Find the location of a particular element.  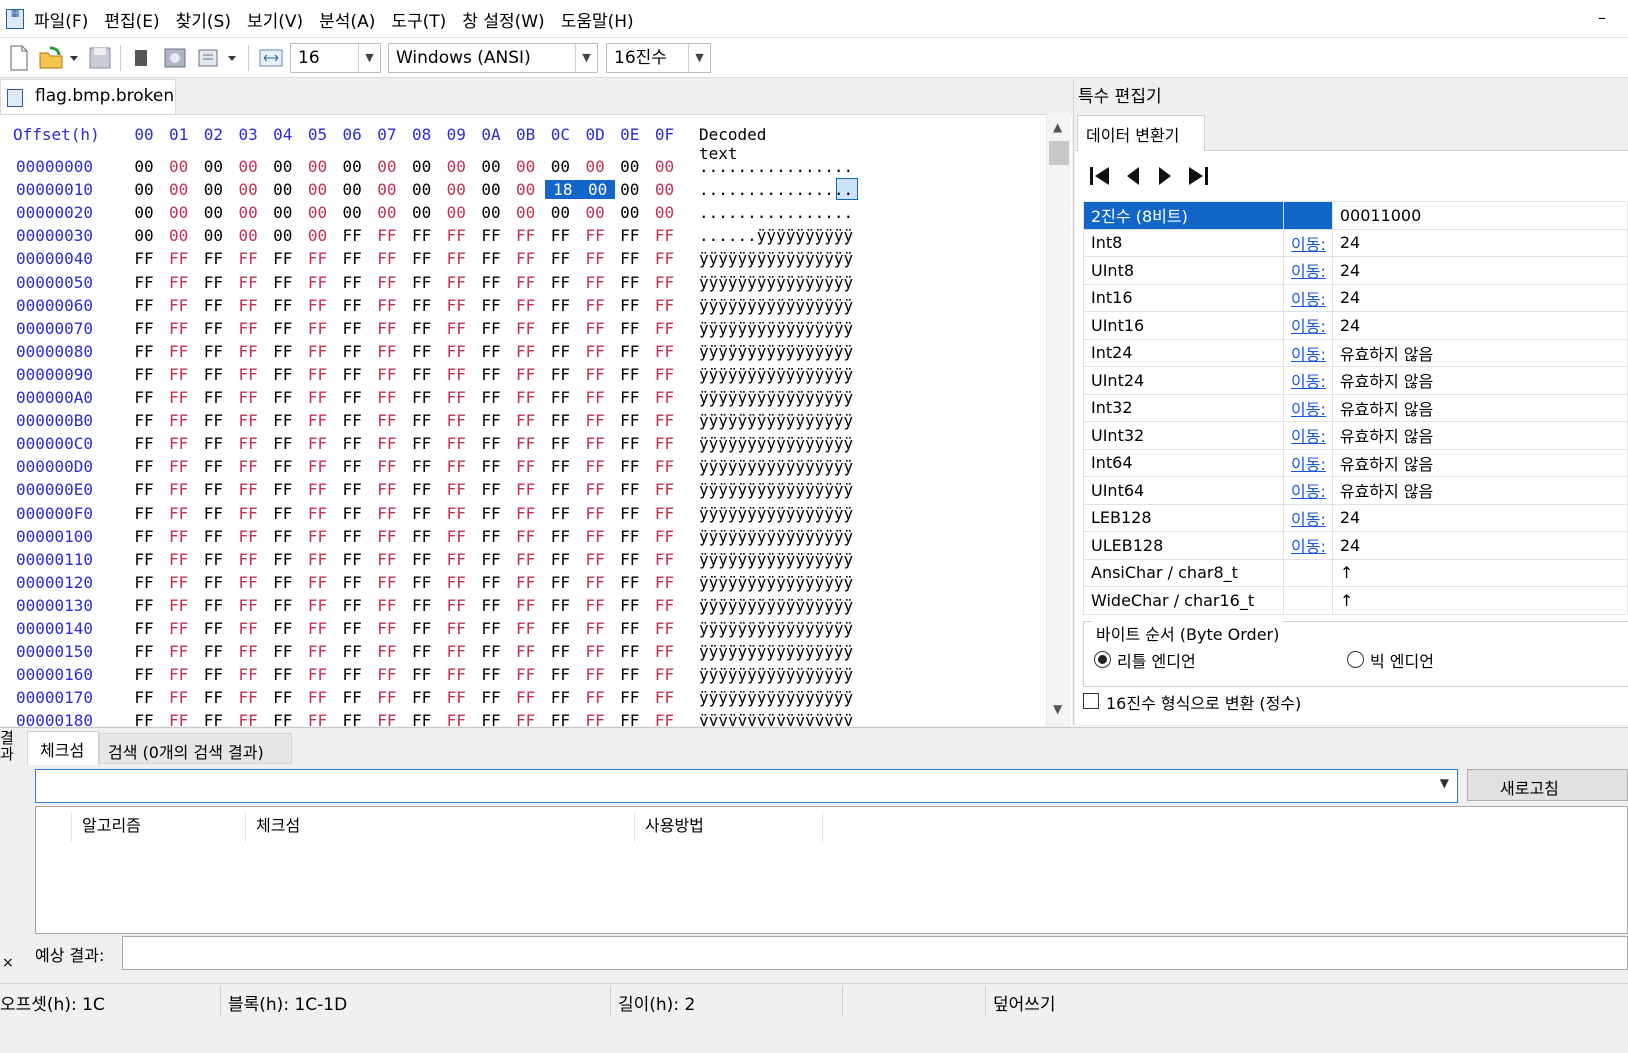

number-base-select: 16진수 ▼ is located at coordinates (658, 58).